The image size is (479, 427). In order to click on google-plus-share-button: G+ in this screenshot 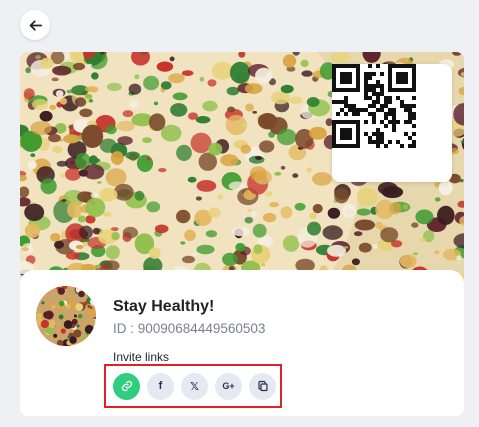, I will do `click(228, 386)`.